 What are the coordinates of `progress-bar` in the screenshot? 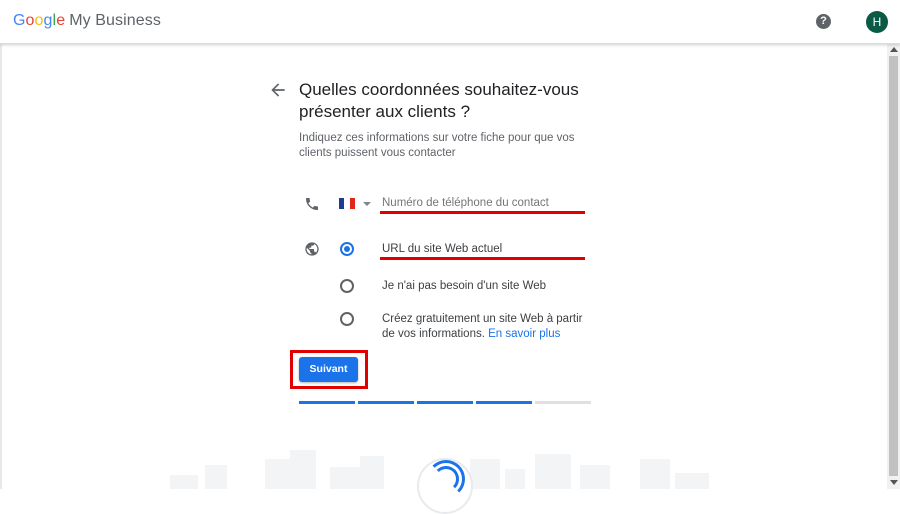 It's located at (445, 402).